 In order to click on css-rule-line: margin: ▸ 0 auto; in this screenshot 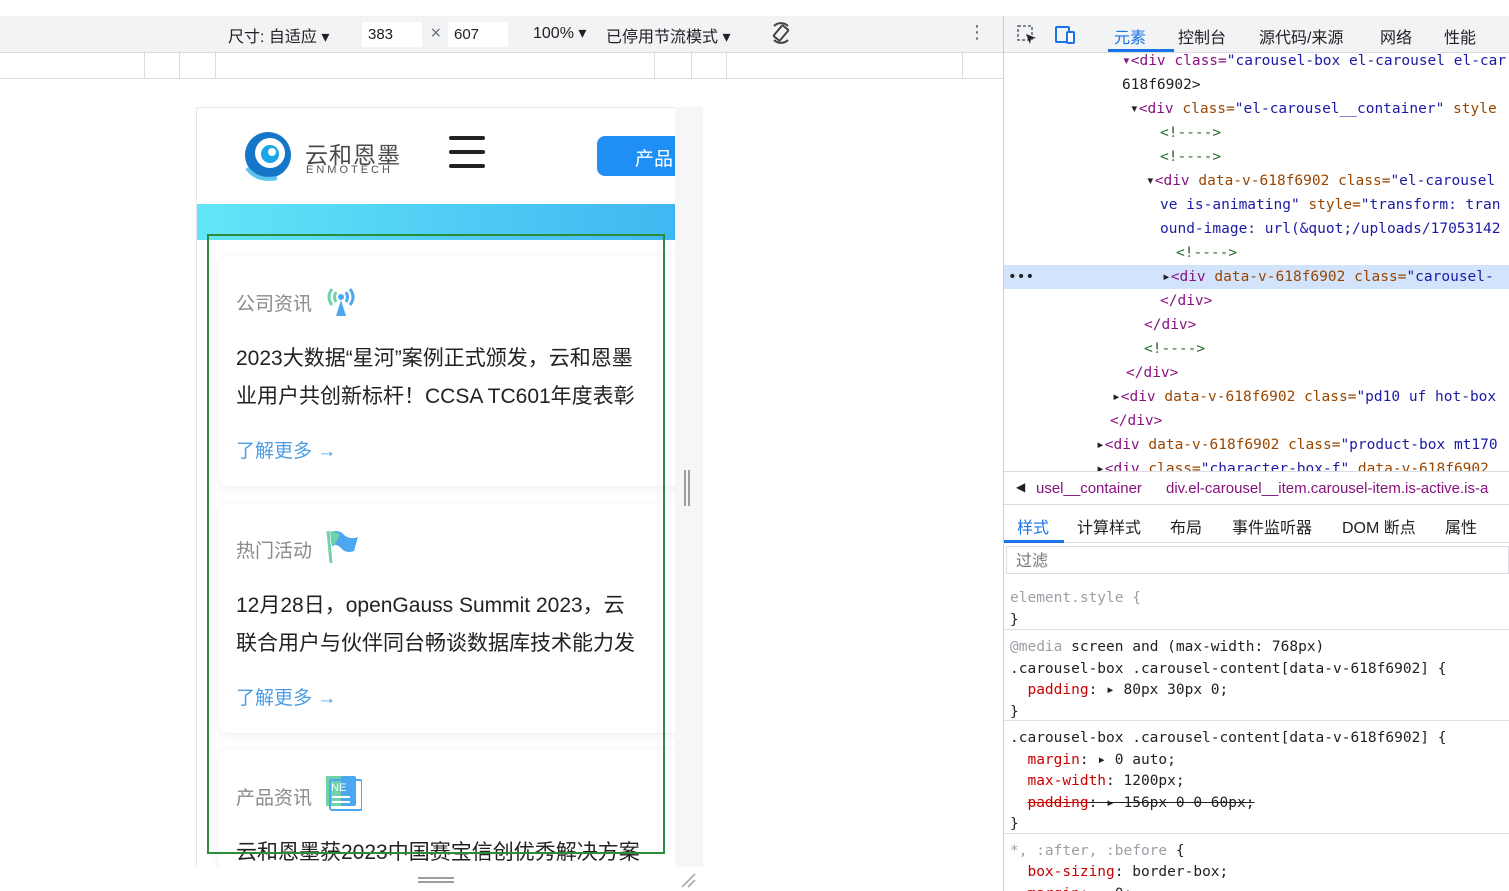, I will do `click(1092, 760)`.